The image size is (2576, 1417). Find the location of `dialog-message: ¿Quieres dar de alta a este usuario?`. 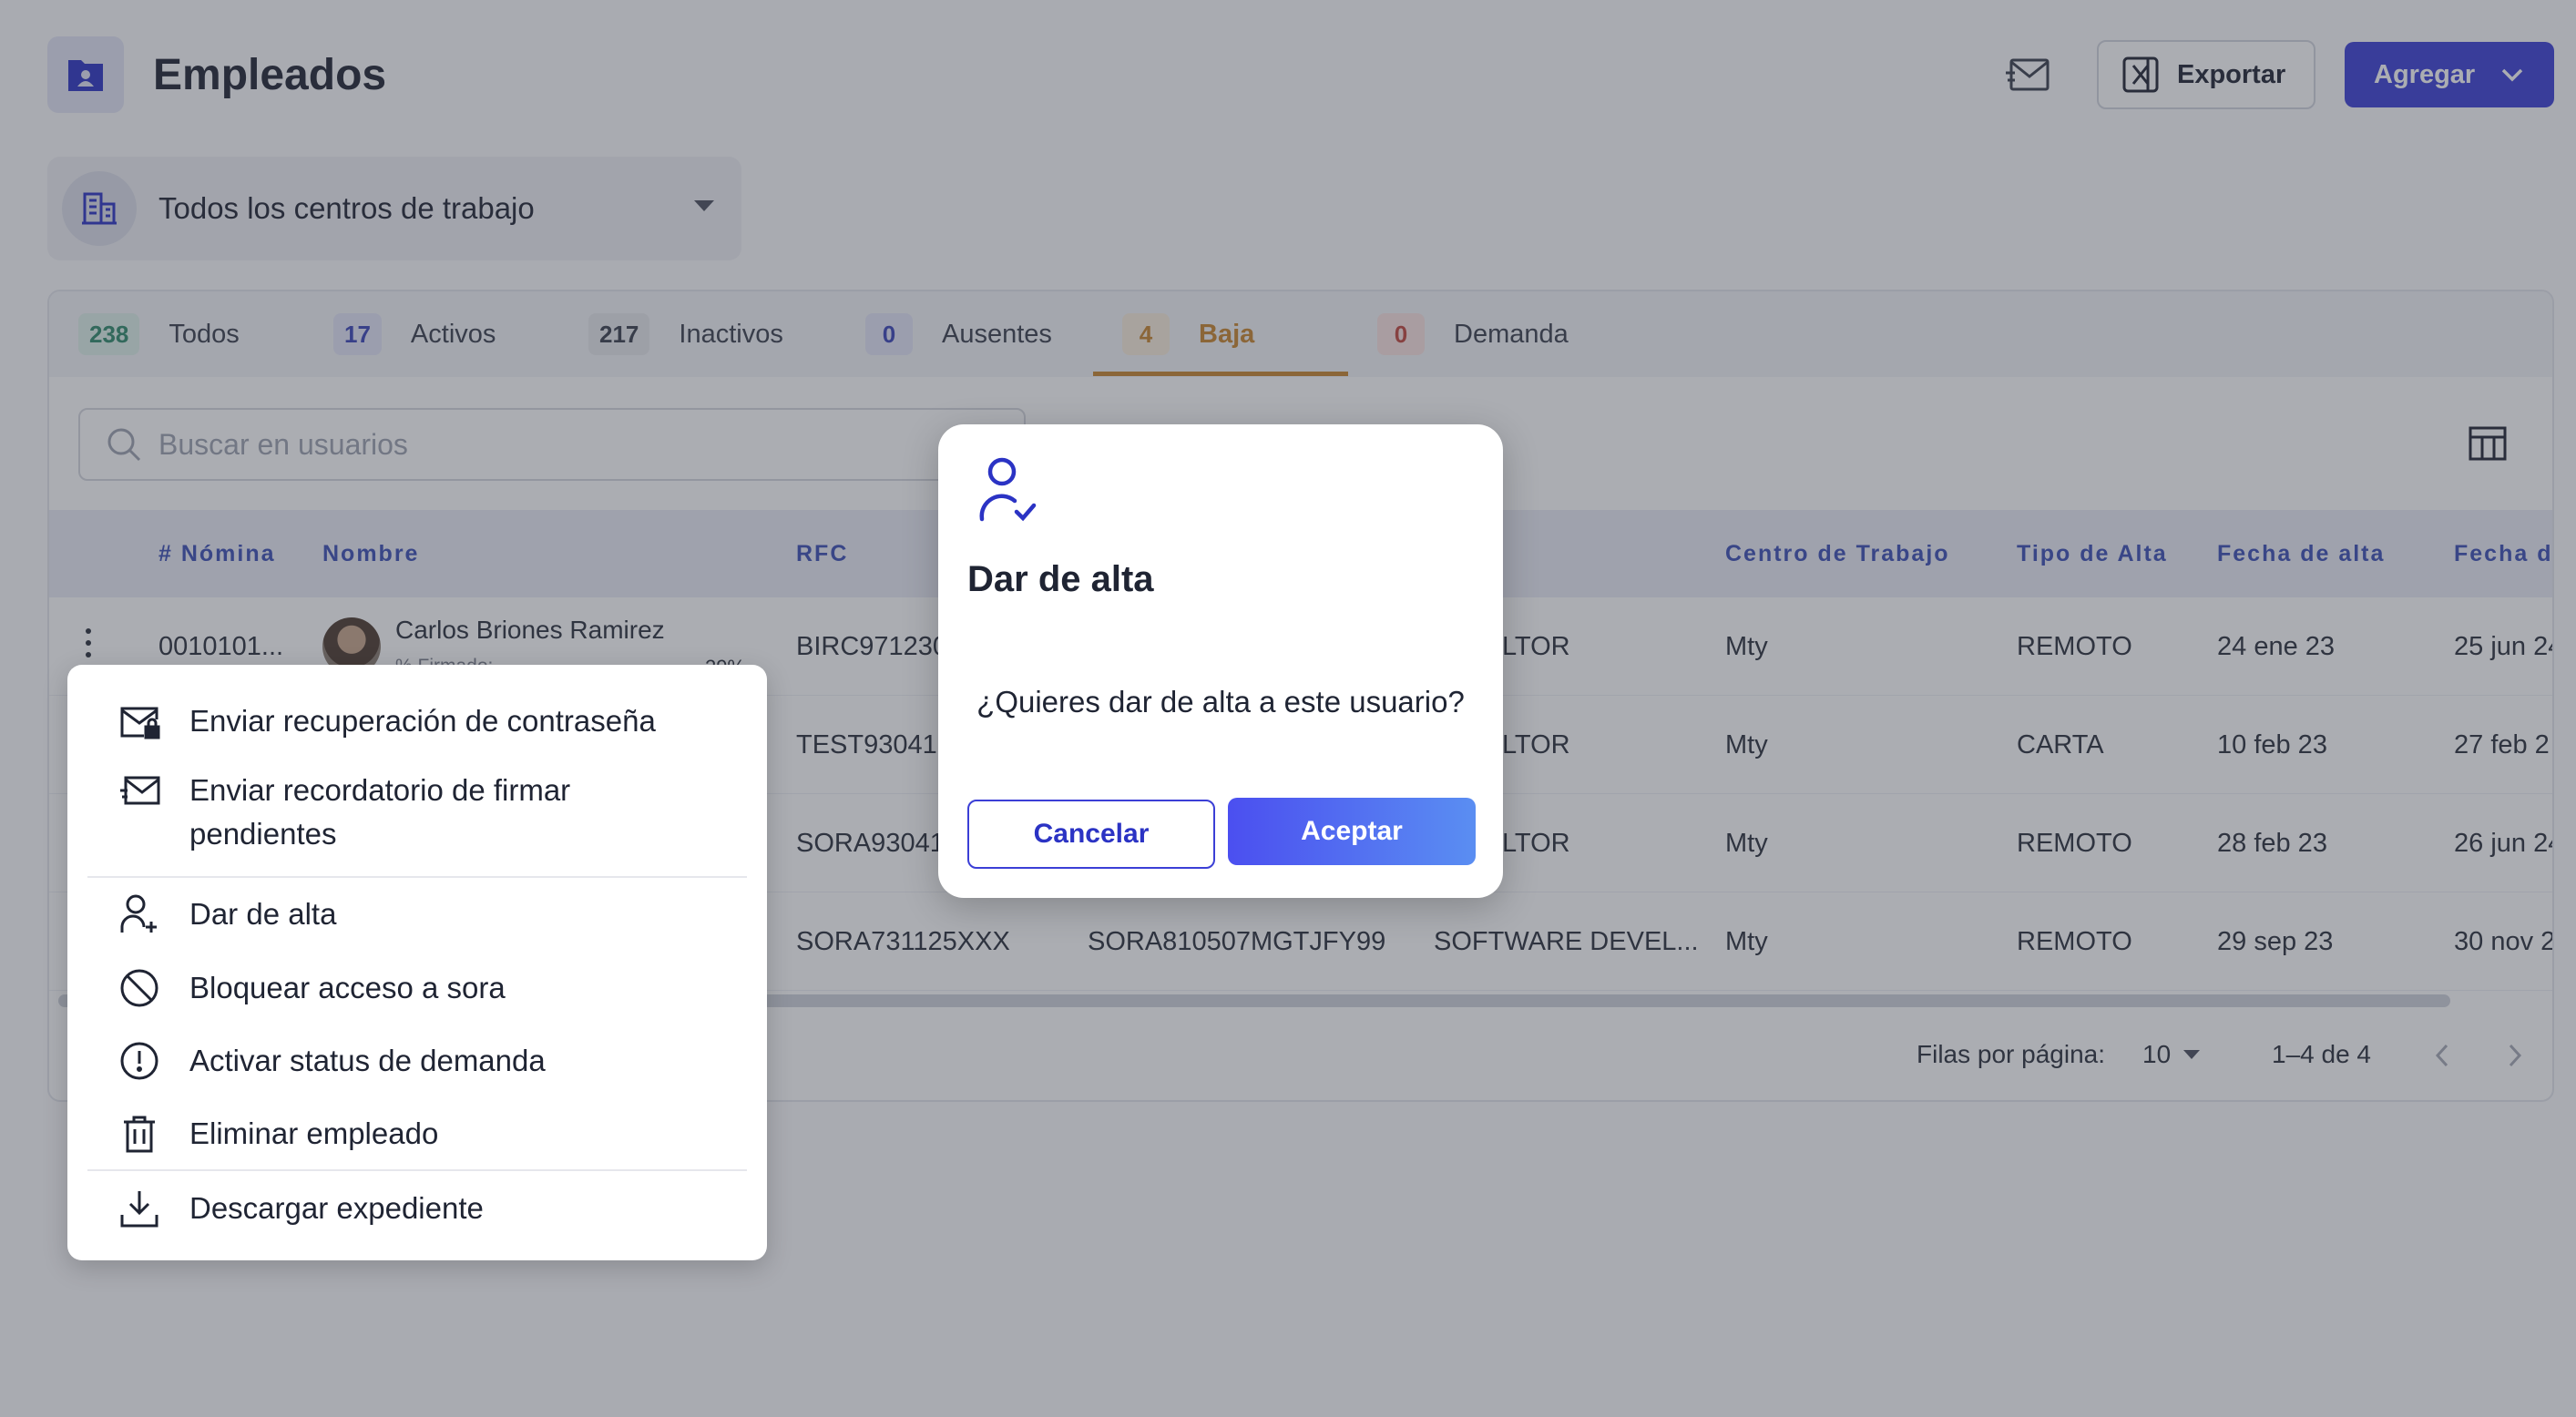

dialog-message: ¿Quieres dar de alta a este usuario? is located at coordinates (1220, 702).